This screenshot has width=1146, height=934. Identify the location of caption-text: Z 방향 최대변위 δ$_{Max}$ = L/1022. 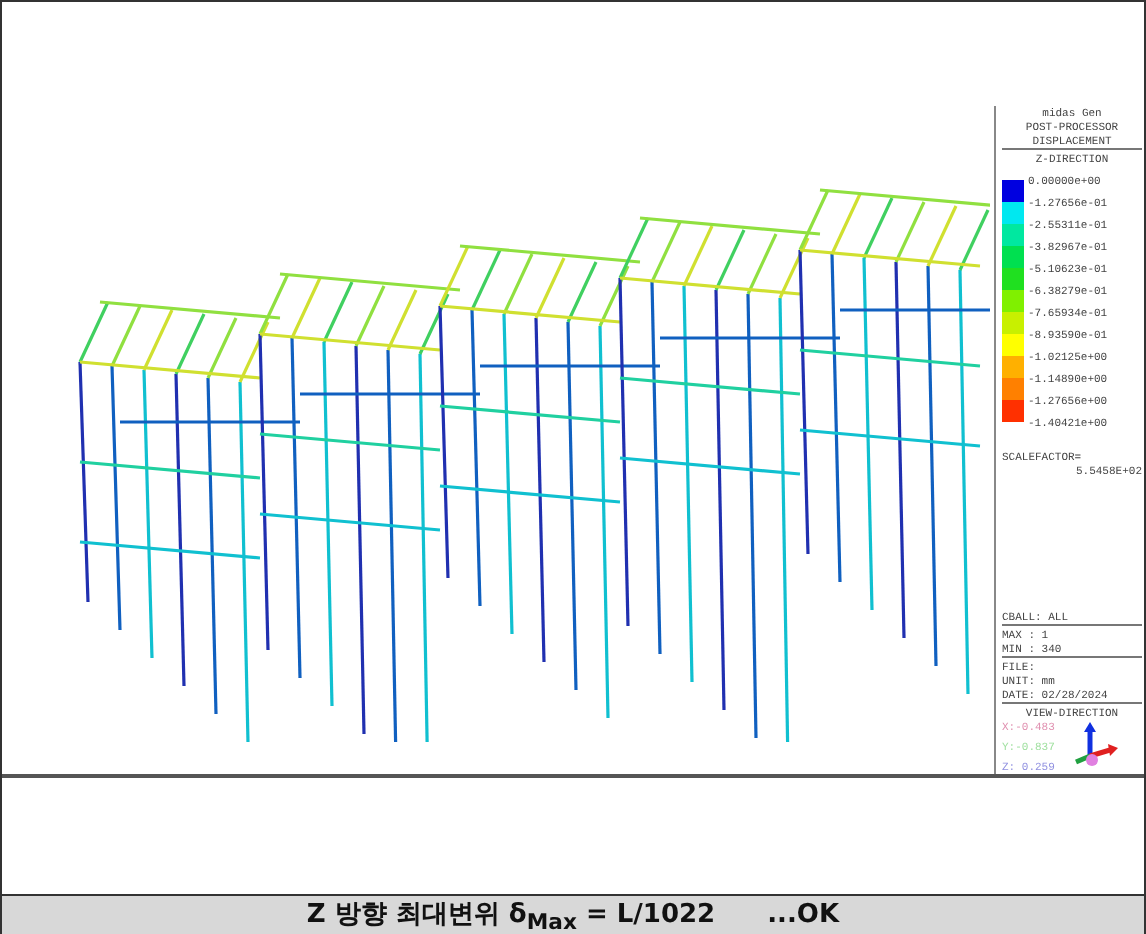
(511, 916).